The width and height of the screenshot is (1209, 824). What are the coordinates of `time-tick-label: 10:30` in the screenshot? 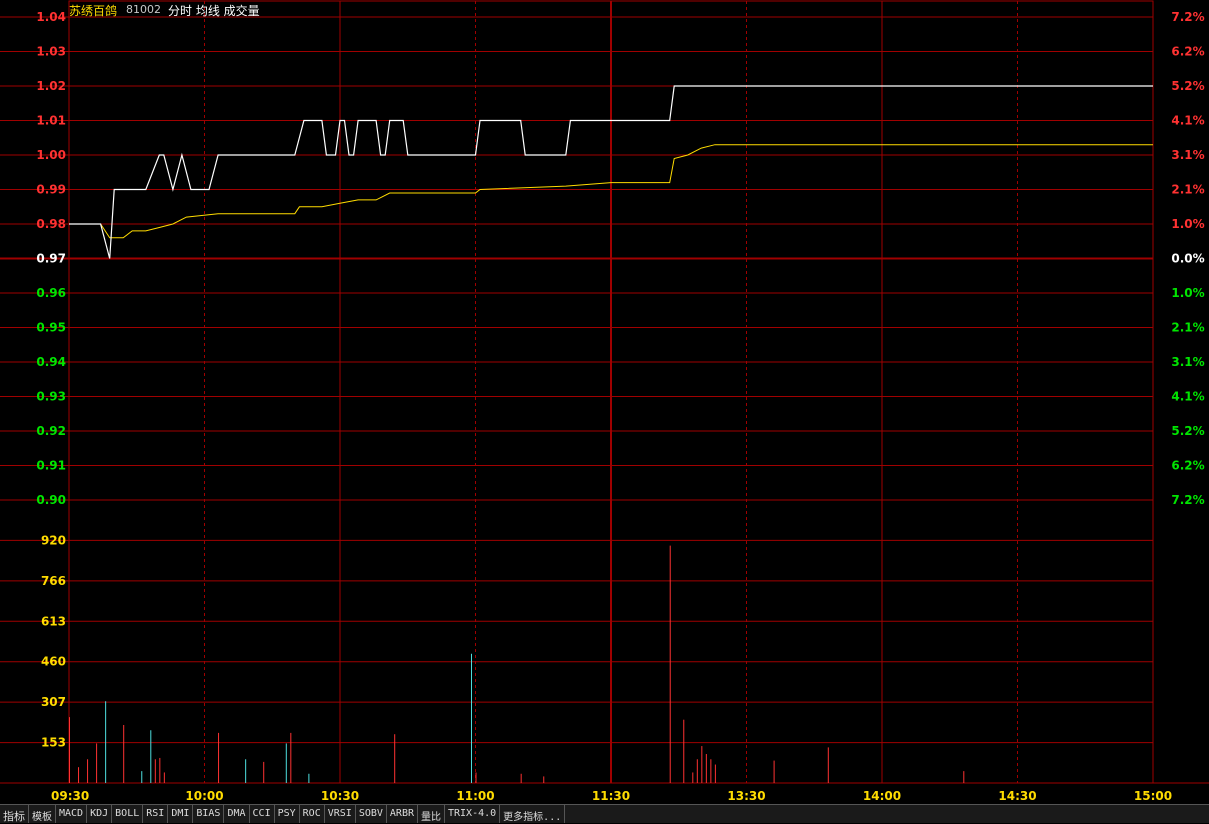 It's located at (340, 796).